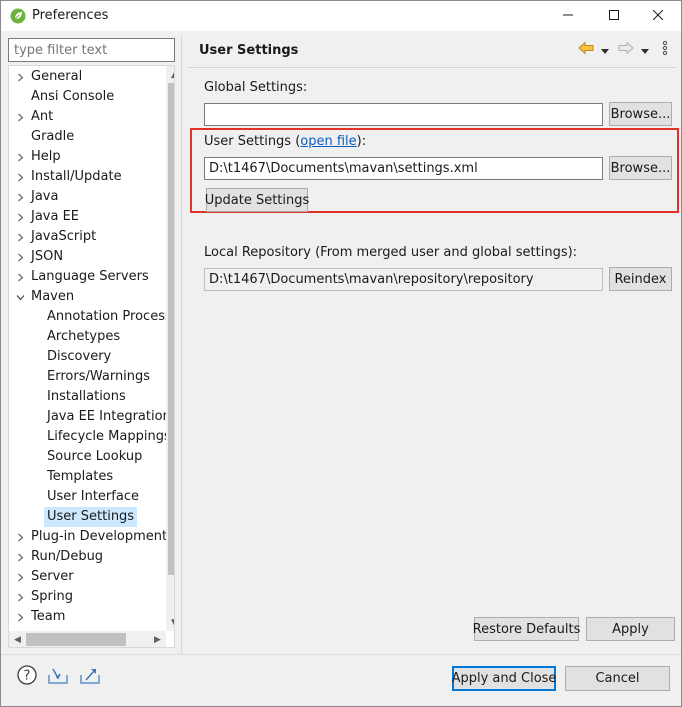  I want to click on close-button, so click(658, 16).